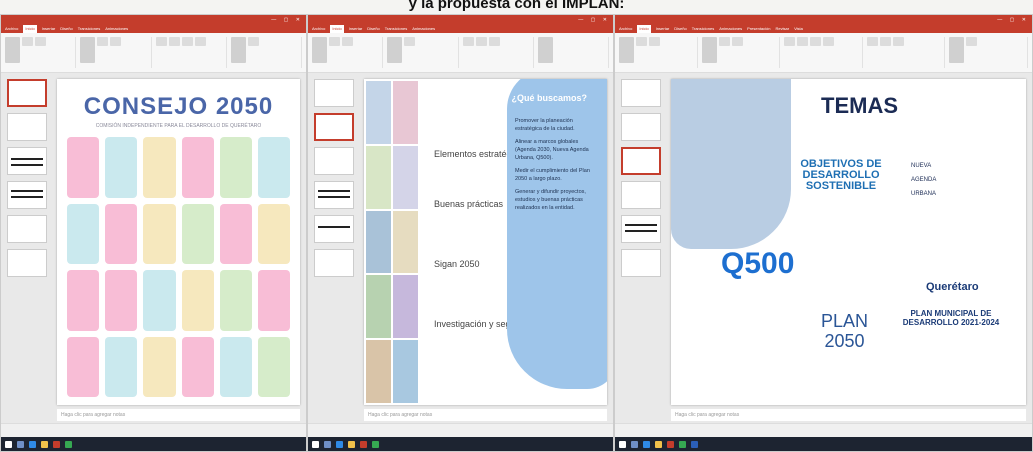 The width and height of the screenshot is (1033, 452). Describe the element at coordinates (116, 41) in the screenshot. I see `reset-button` at that location.